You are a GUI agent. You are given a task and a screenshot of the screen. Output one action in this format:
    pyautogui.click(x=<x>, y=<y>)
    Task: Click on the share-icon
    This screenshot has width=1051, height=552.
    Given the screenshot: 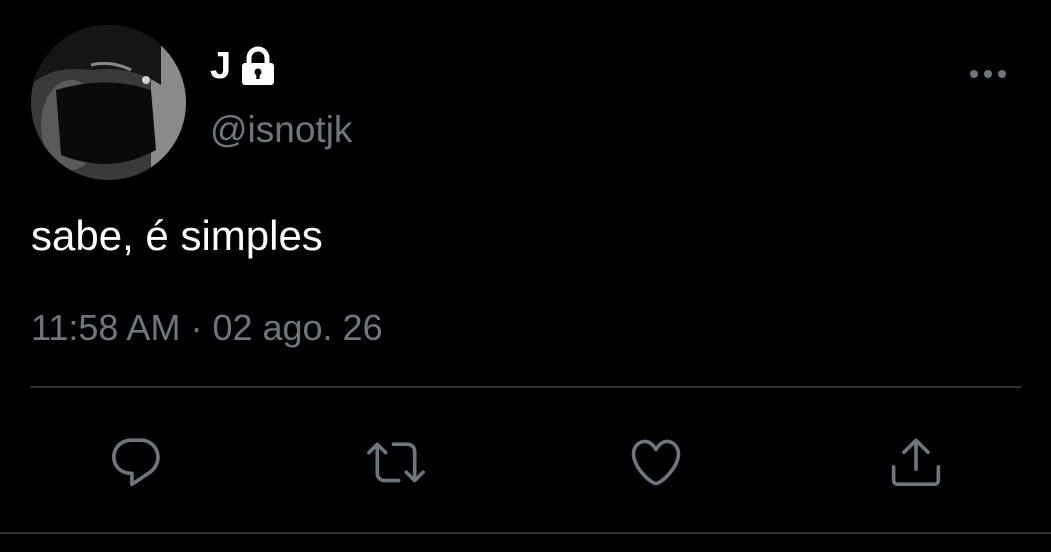 What is the action you would take?
    pyautogui.click(x=916, y=462)
    